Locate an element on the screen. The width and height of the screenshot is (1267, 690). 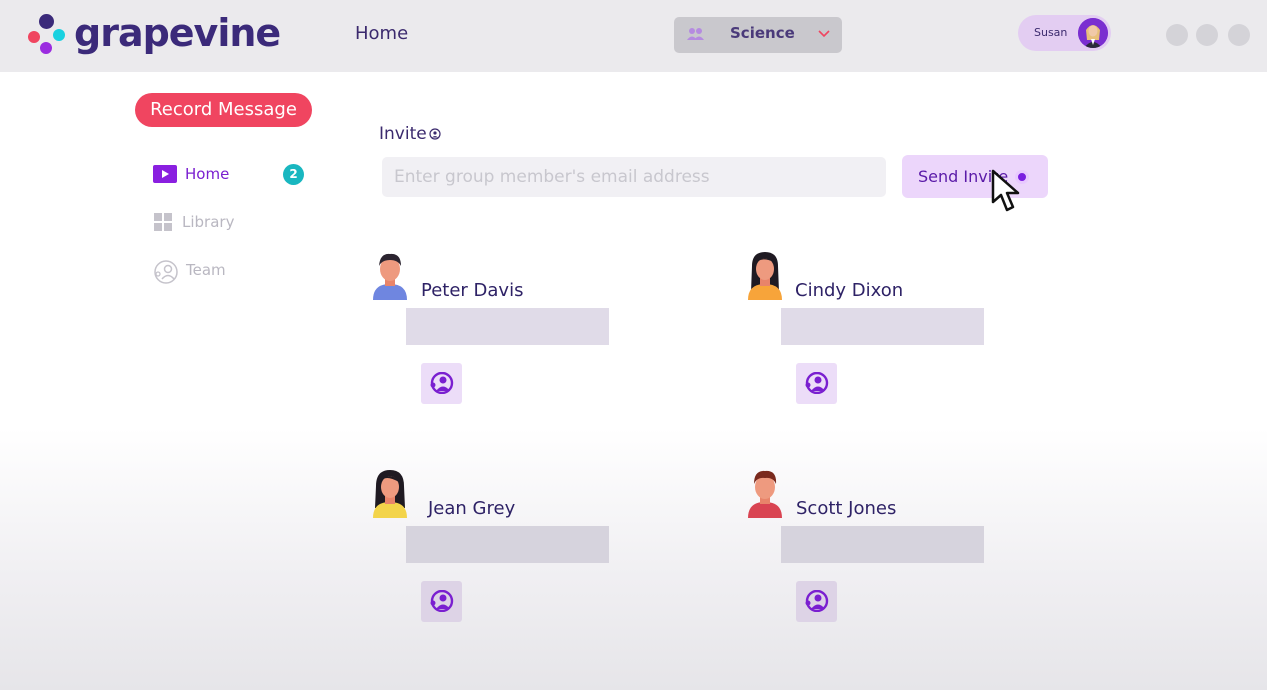
grapevine-logo: grapevine is located at coordinates (153, 35).